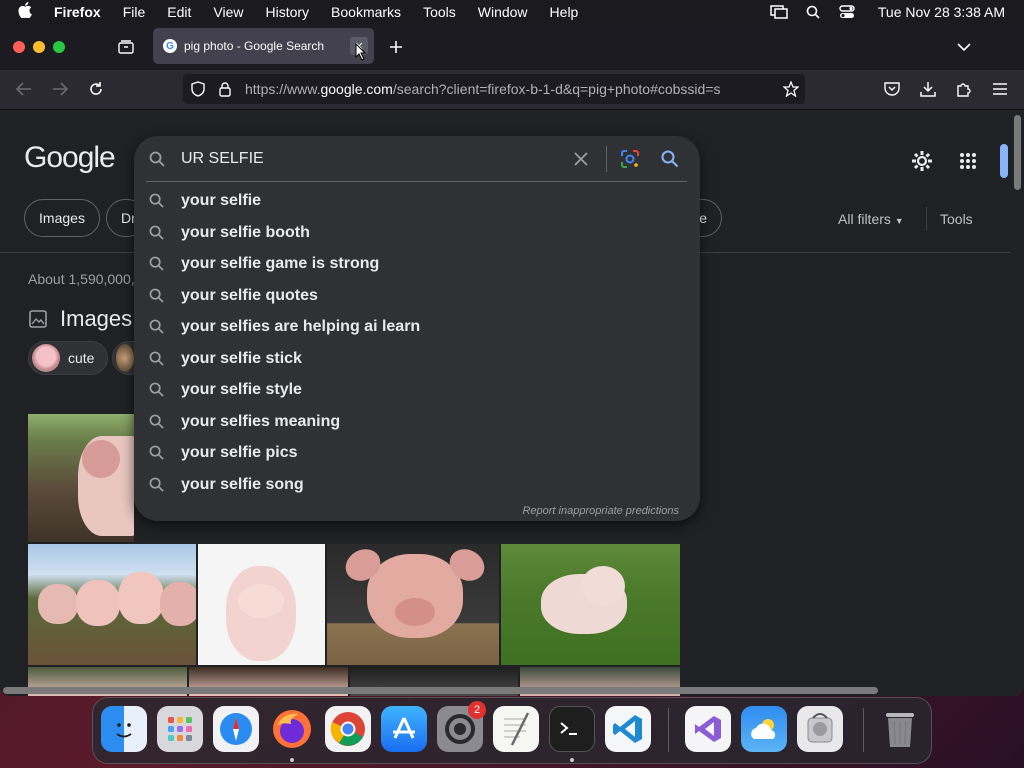 This screenshot has width=1024, height=768. Describe the element at coordinates (404, 729) in the screenshot. I see `app-store-icon` at that location.